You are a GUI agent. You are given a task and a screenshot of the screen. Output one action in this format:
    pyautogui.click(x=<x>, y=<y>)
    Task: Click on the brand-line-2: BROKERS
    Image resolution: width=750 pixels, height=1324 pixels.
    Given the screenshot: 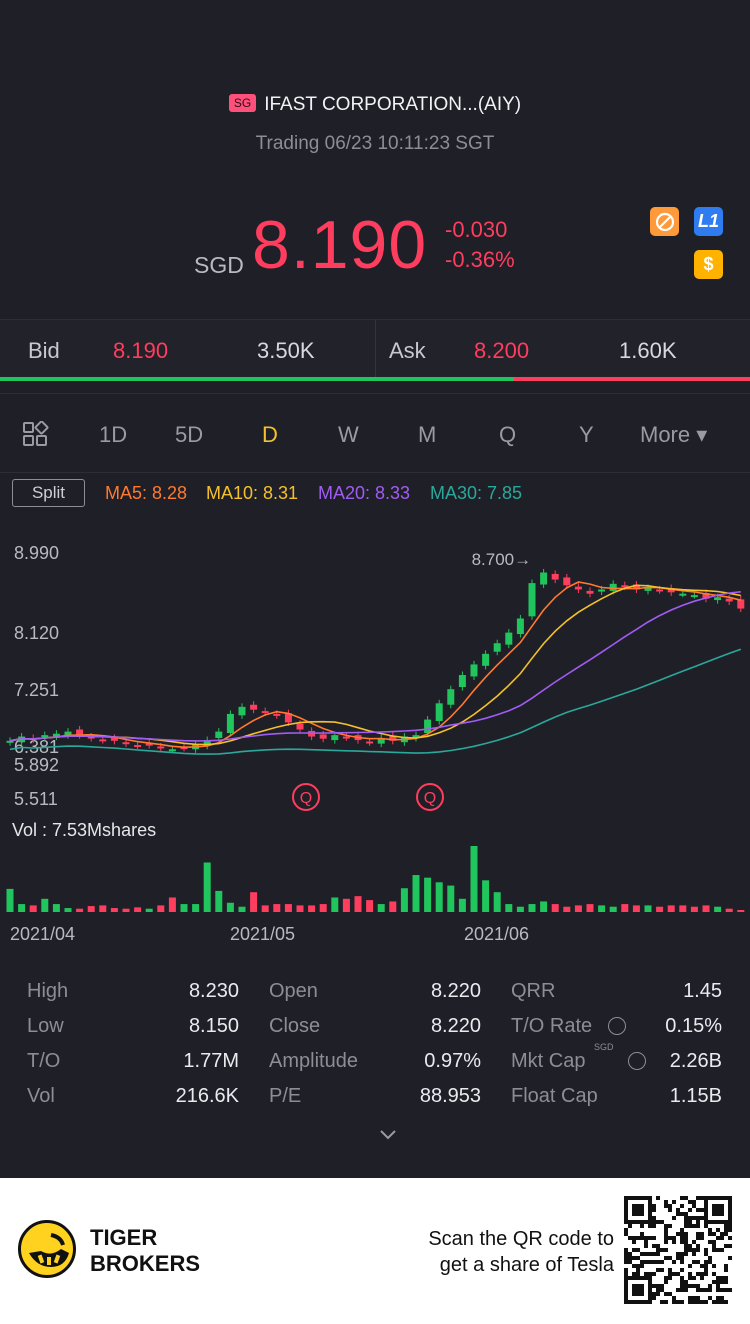 What is the action you would take?
    pyautogui.click(x=145, y=1263)
    